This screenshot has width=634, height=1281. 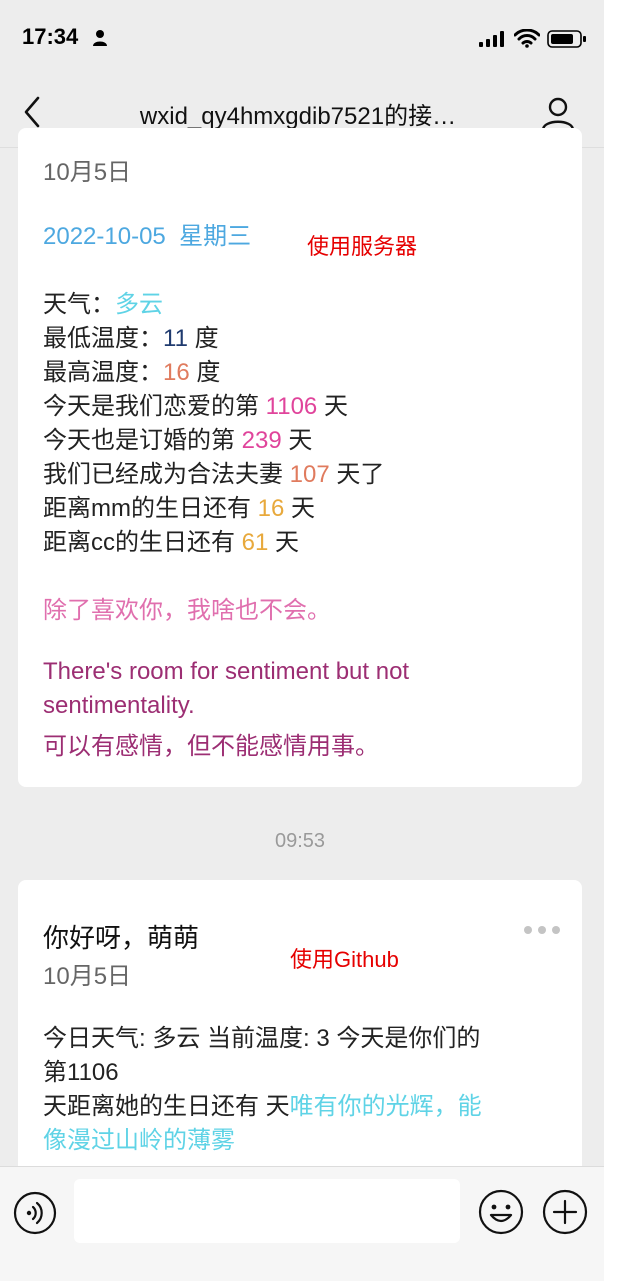 What do you see at coordinates (344, 959) in the screenshot?
I see `github-note: 使用Github` at bounding box center [344, 959].